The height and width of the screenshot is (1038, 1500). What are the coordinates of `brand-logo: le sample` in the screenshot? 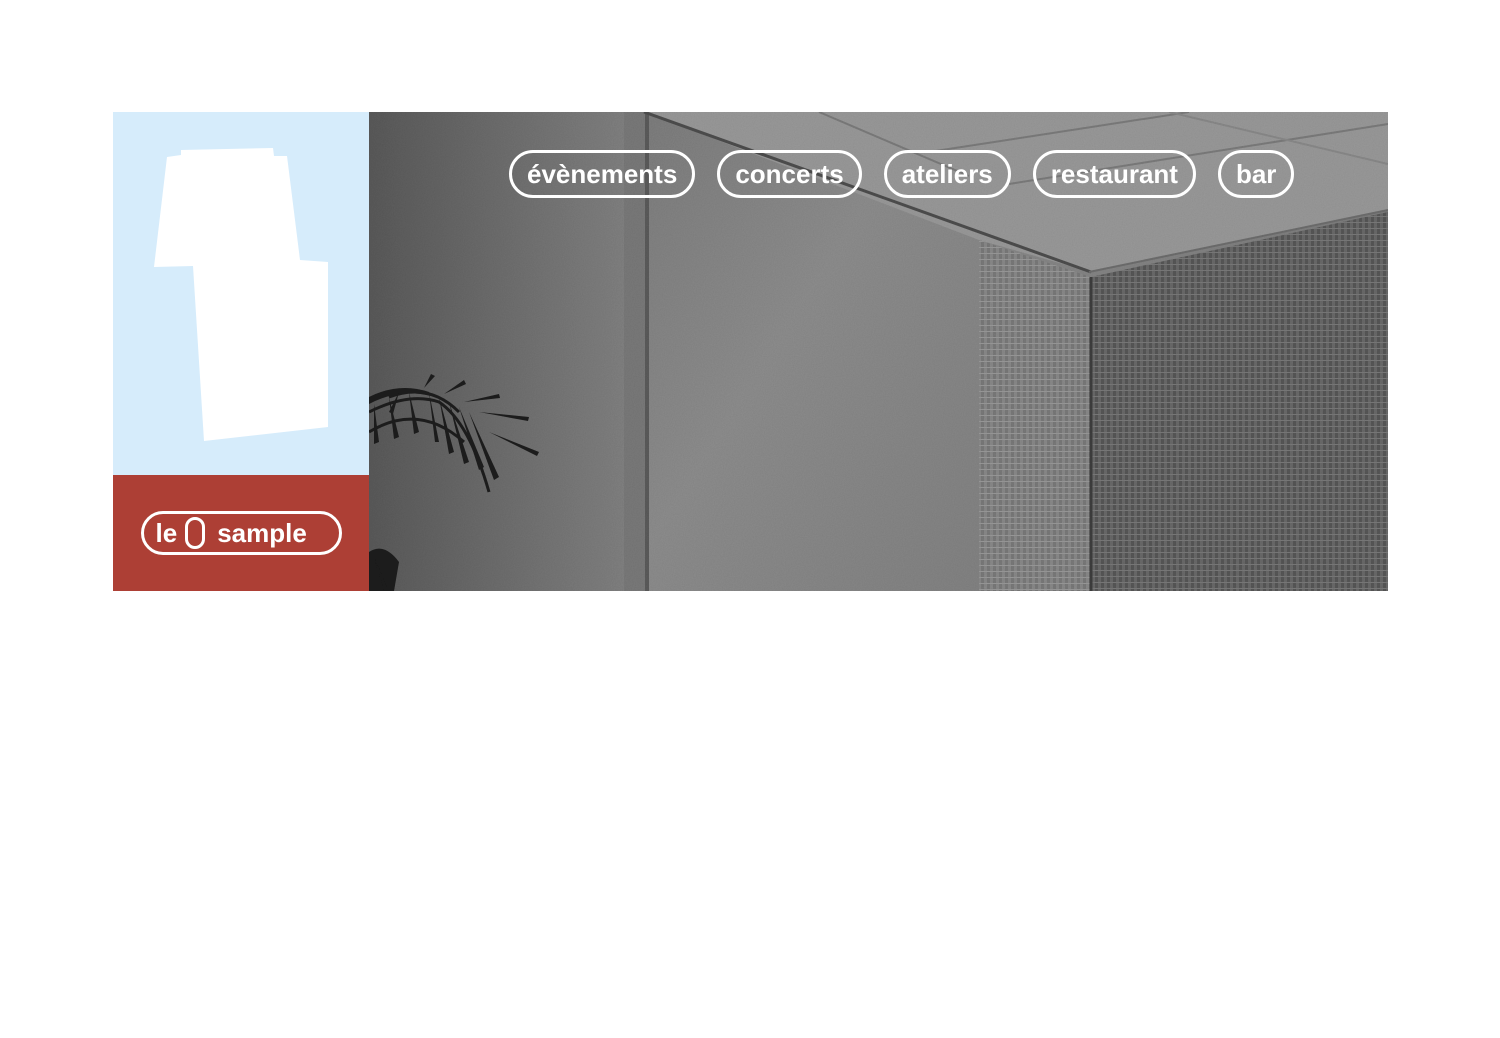 It's located at (241, 533).